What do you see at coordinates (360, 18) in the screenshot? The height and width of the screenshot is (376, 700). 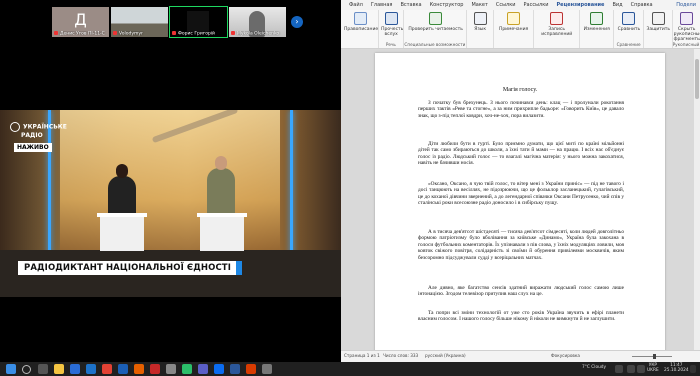 I see `spellcheck-icon` at bounding box center [360, 18].